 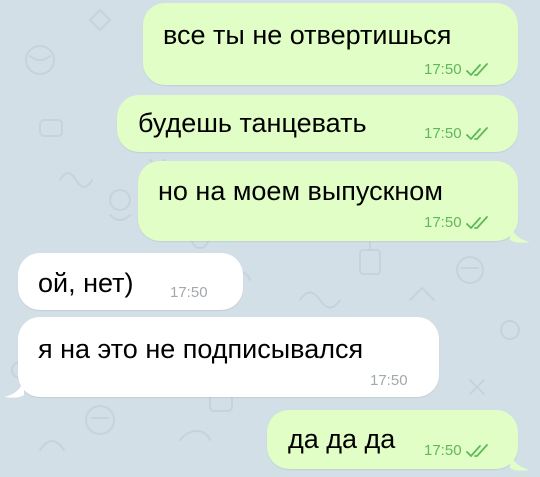 I want to click on message-text: ой, нет), so click(x=86, y=283).